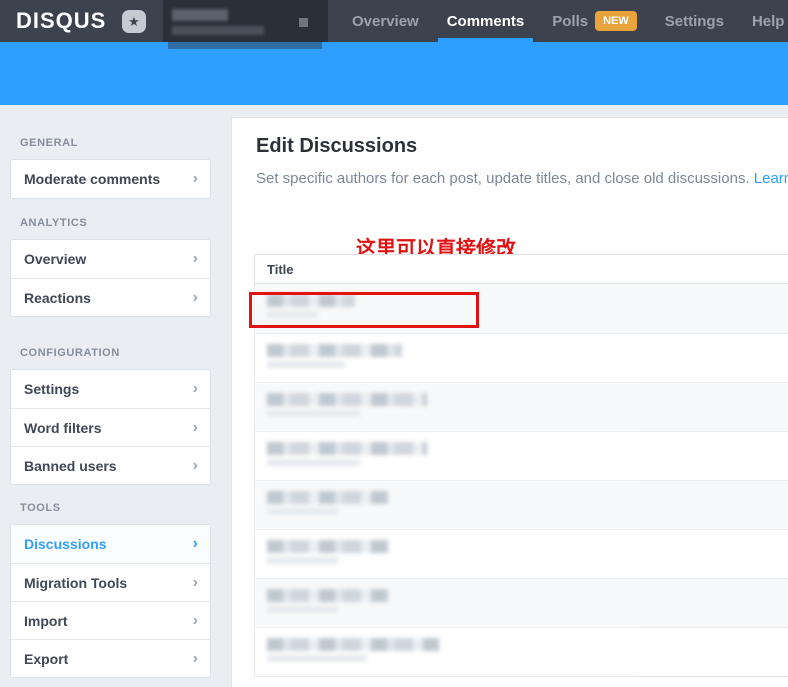 This screenshot has width=788, height=687. What do you see at coordinates (70, 353) in the screenshot?
I see `sidebar-section-title: CONFIGURATION` at bounding box center [70, 353].